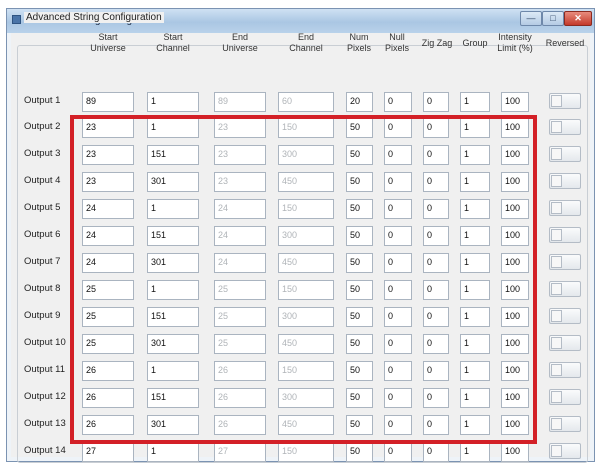 Image resolution: width=598 pixels, height=465 pixels. Describe the element at coordinates (240, 102) in the screenshot. I see `end-universe-field: 89` at that location.